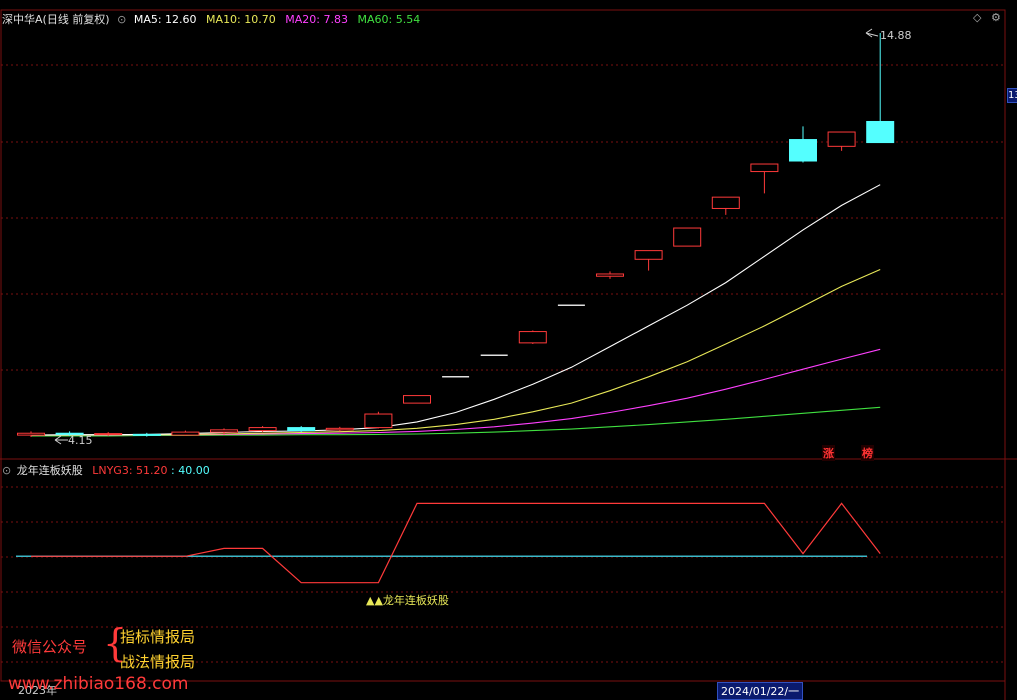 This screenshot has width=1017, height=700. What do you see at coordinates (456, 543) in the screenshot?
I see `lnyg-line` at bounding box center [456, 543].